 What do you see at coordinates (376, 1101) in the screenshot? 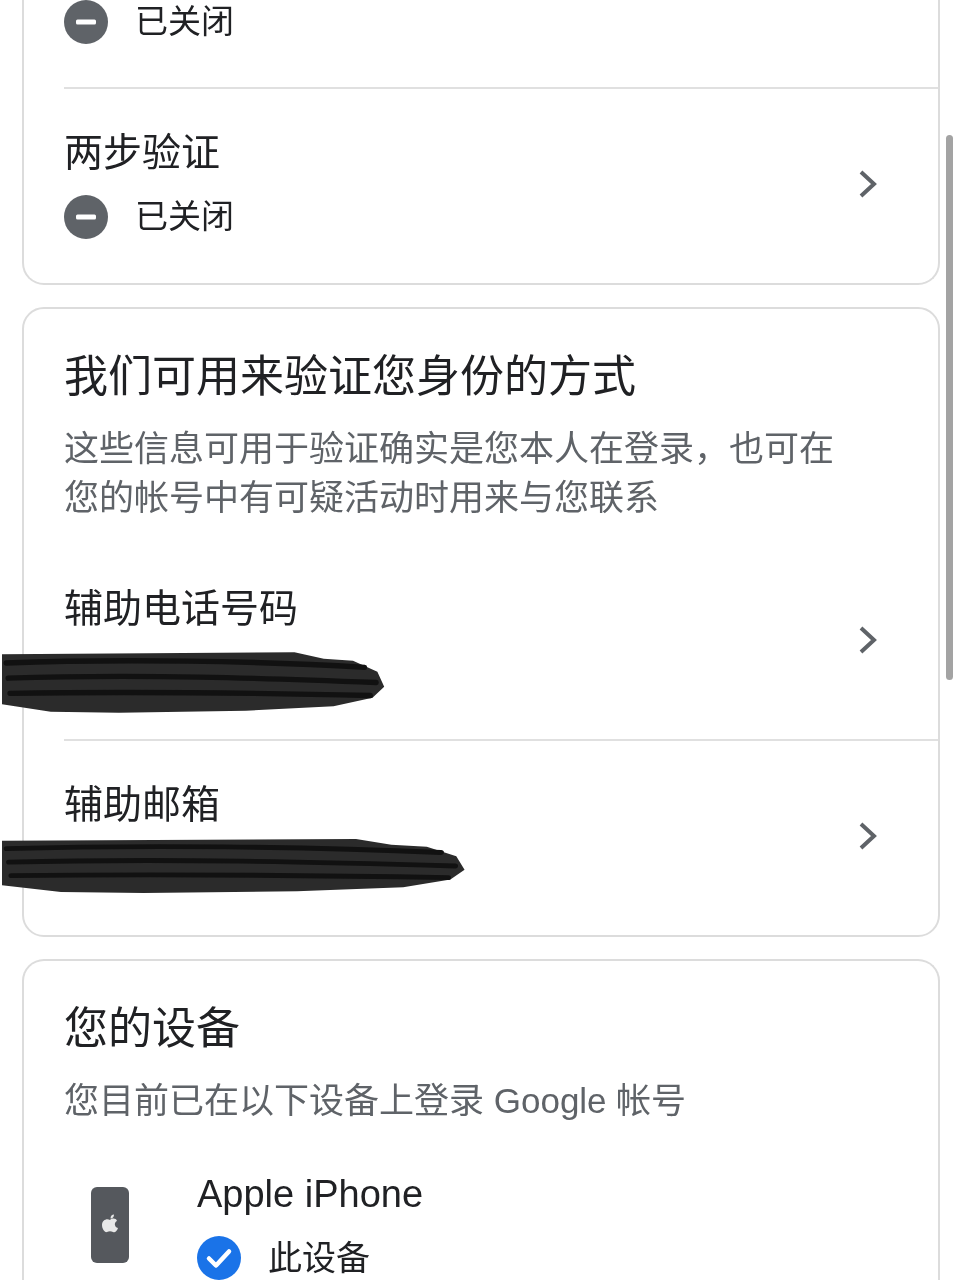
I see `section-description: 您目前已在以下设备上登录 Google 帐号` at bounding box center [376, 1101].